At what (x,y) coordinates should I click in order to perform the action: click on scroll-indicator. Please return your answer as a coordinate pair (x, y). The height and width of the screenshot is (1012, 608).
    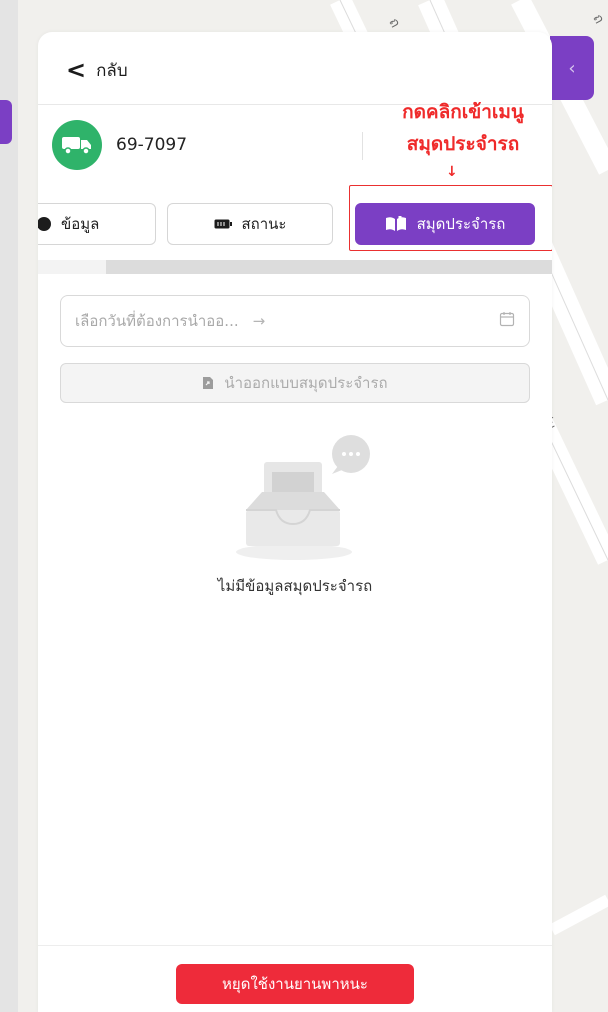
    Looking at the image, I should click on (329, 267).